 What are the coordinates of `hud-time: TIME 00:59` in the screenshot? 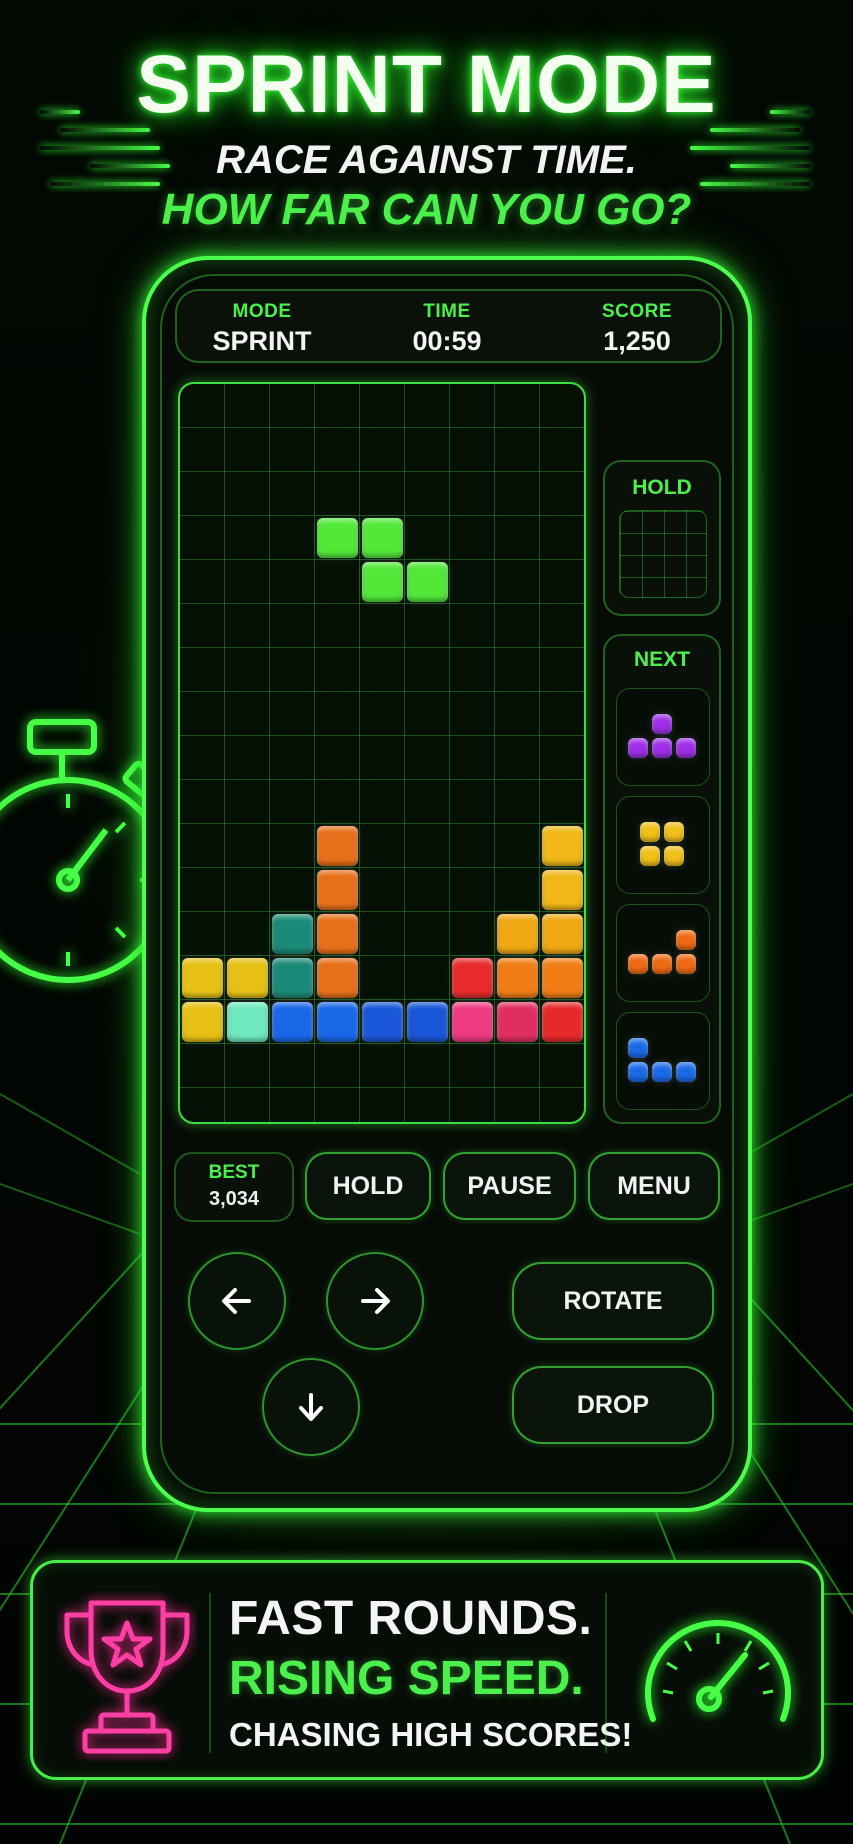 It's located at (447, 329).